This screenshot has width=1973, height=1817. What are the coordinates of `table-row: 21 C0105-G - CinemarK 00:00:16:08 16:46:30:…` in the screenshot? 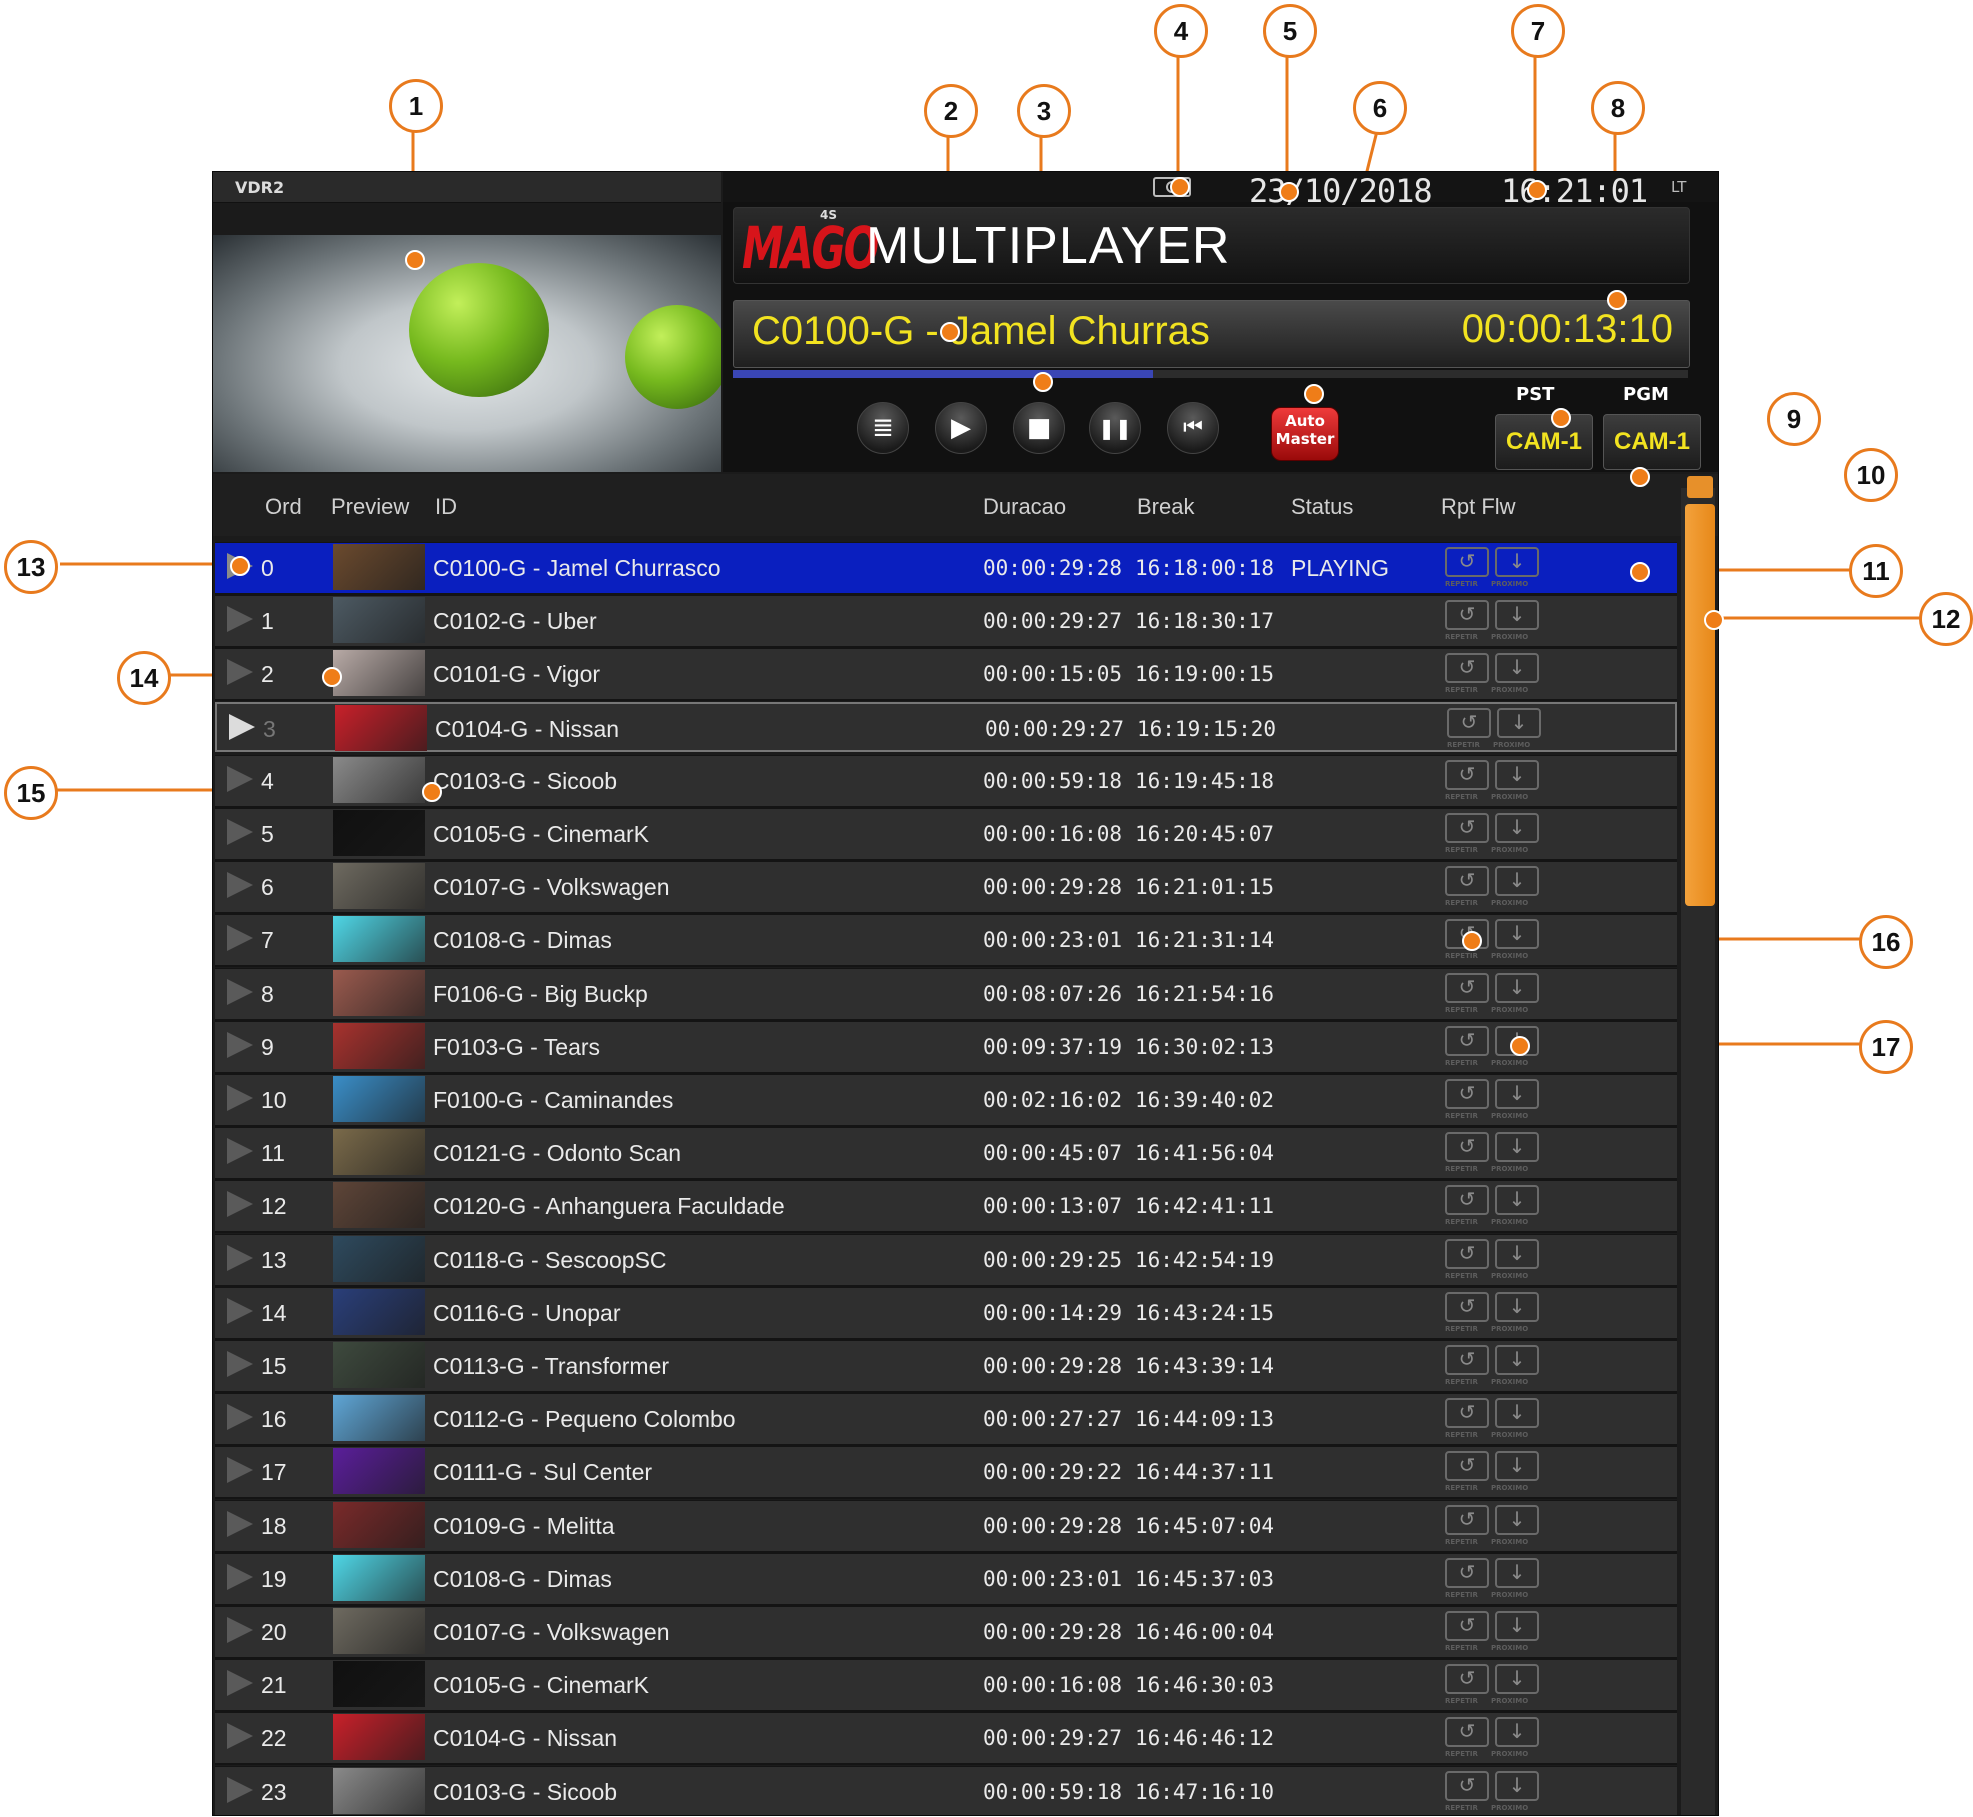 It's located at (946, 1686).